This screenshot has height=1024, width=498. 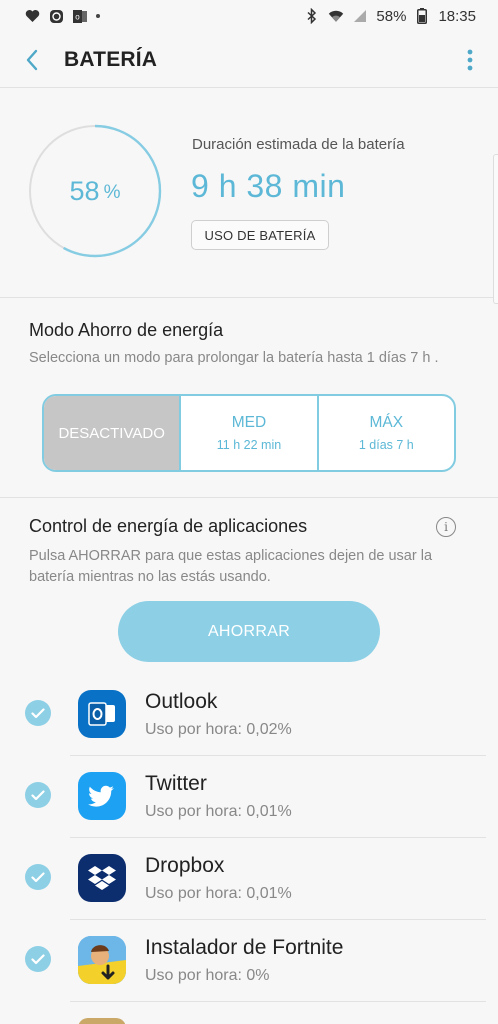 I want to click on fortnite-icon, so click(x=102, y=960).